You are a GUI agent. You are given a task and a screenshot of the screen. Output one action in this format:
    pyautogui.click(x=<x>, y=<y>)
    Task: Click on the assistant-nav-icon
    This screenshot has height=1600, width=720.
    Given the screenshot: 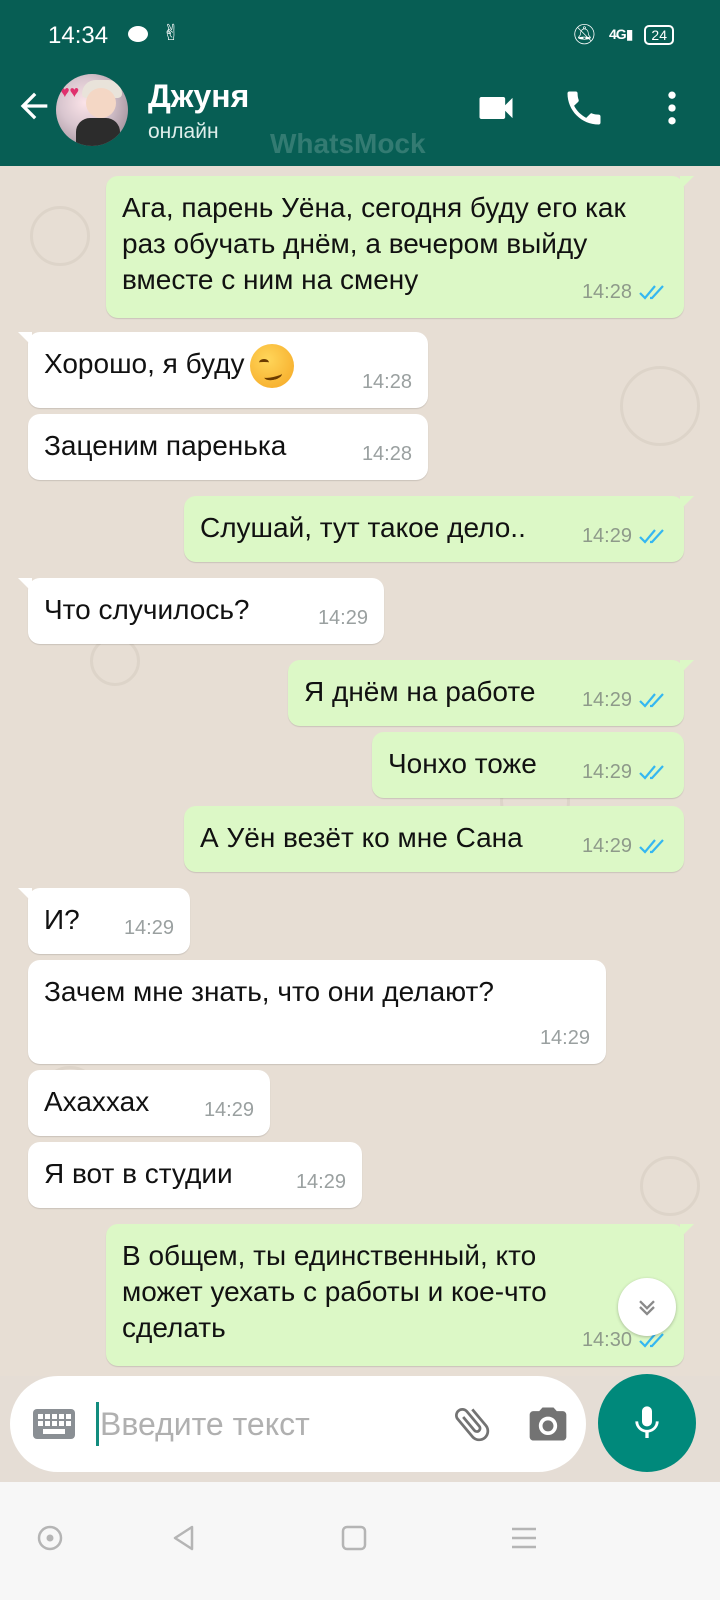 What is the action you would take?
    pyautogui.click(x=50, y=1538)
    